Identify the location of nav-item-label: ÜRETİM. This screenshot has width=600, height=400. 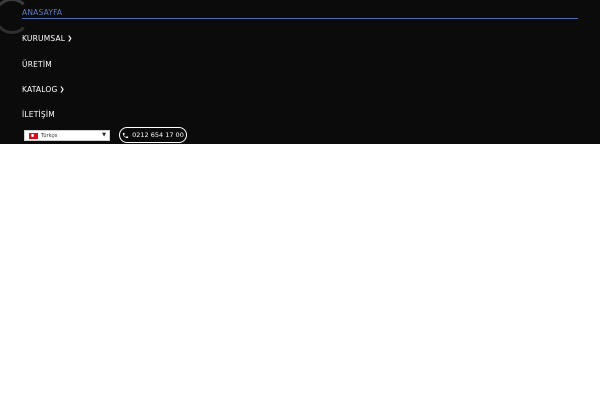
(37, 64).